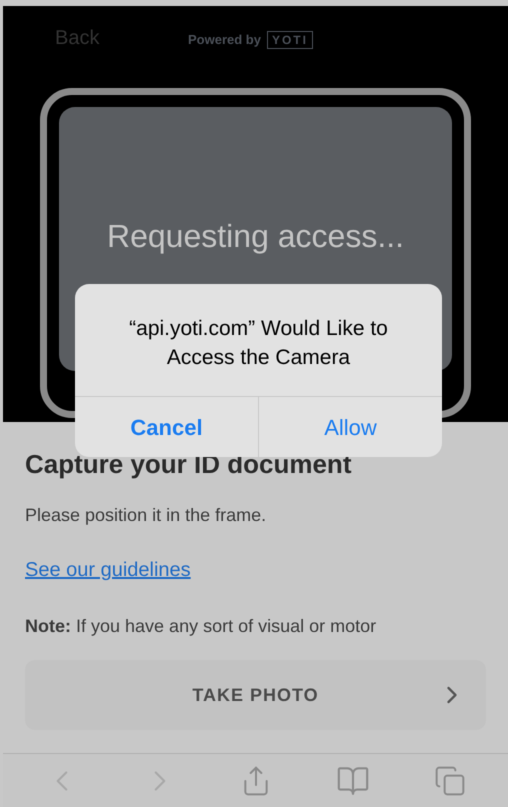 Image resolution: width=508 pixels, height=807 pixels. What do you see at coordinates (201, 626) in the screenshot?
I see `note-text: Note: If you have any sort of visual or motor` at bounding box center [201, 626].